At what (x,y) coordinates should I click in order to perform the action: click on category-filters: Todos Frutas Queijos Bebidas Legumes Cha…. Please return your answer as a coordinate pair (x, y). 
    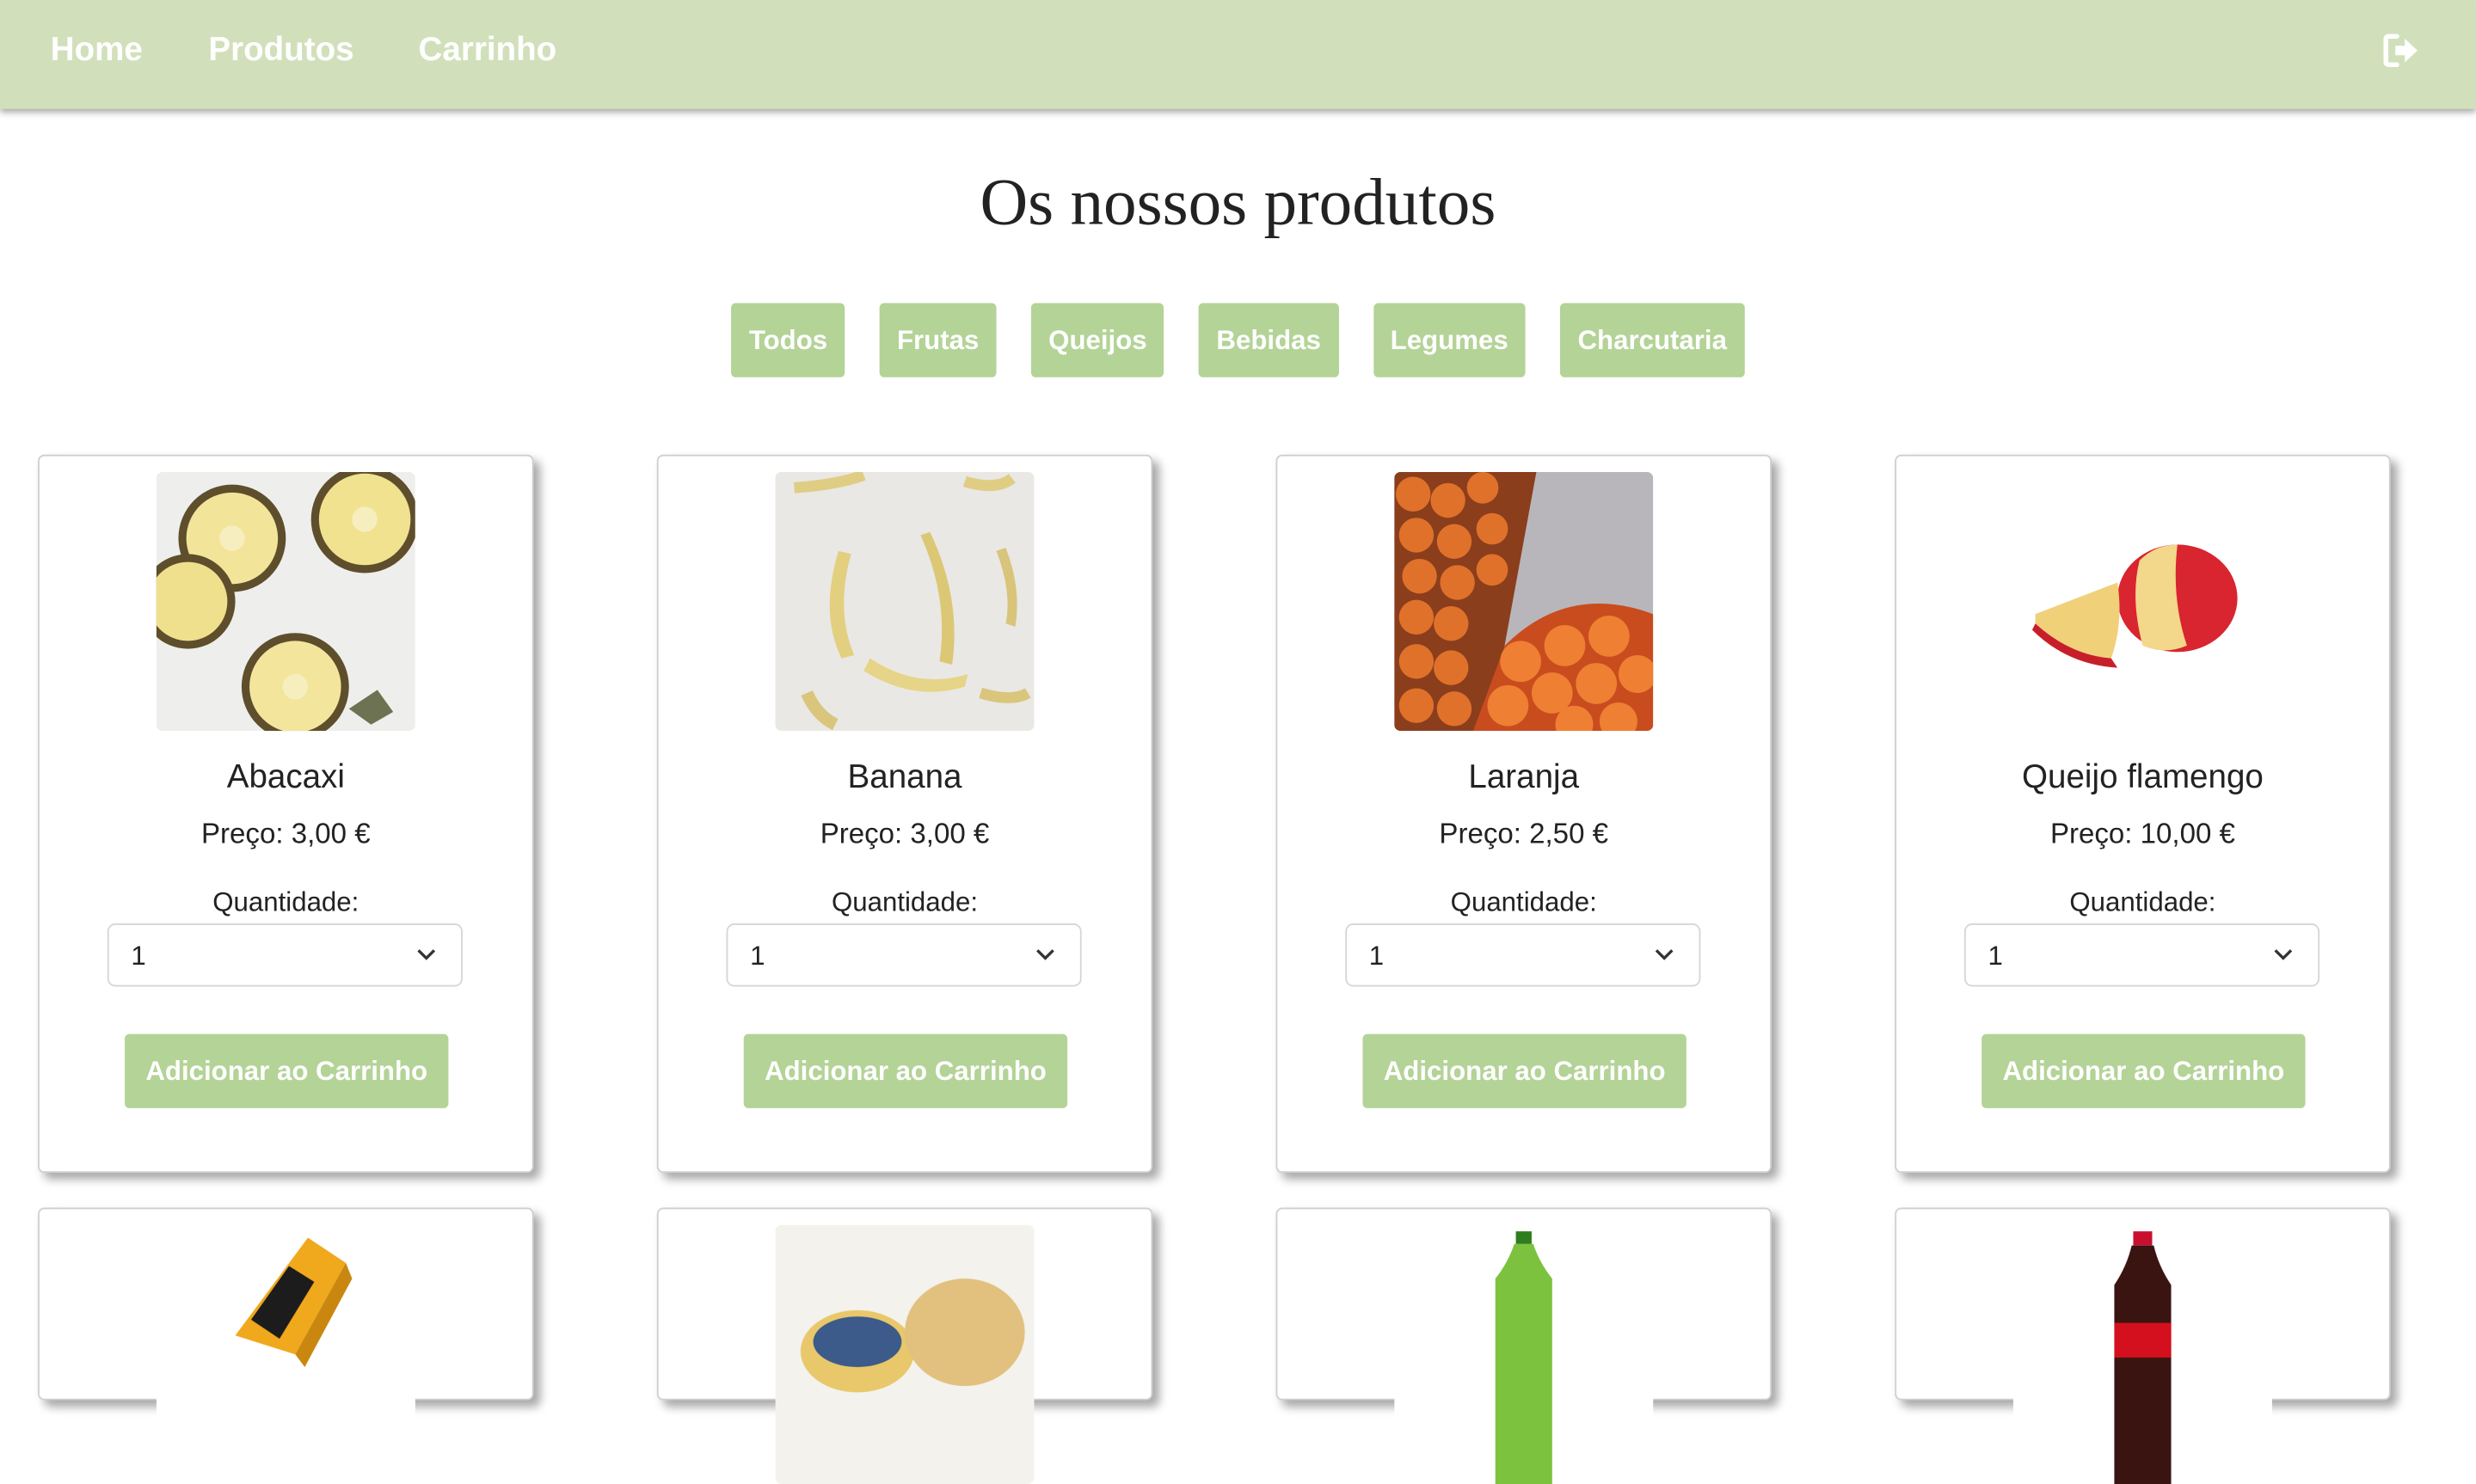
    Looking at the image, I should click on (1238, 340).